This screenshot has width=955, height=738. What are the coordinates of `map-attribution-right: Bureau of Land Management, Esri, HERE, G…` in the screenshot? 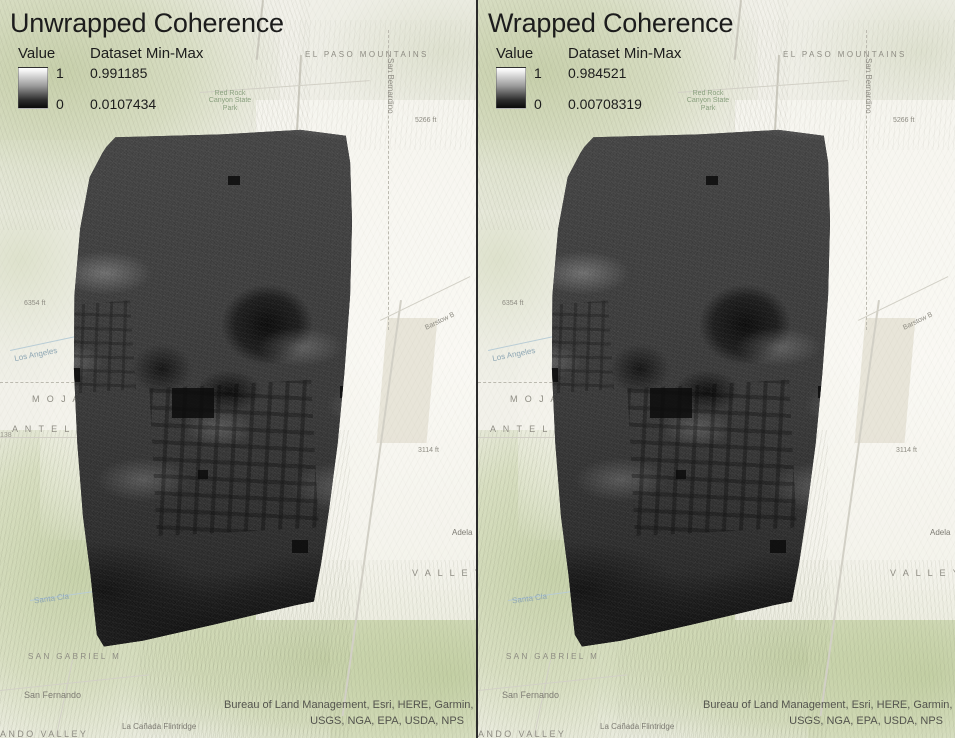 It's located at (828, 714).